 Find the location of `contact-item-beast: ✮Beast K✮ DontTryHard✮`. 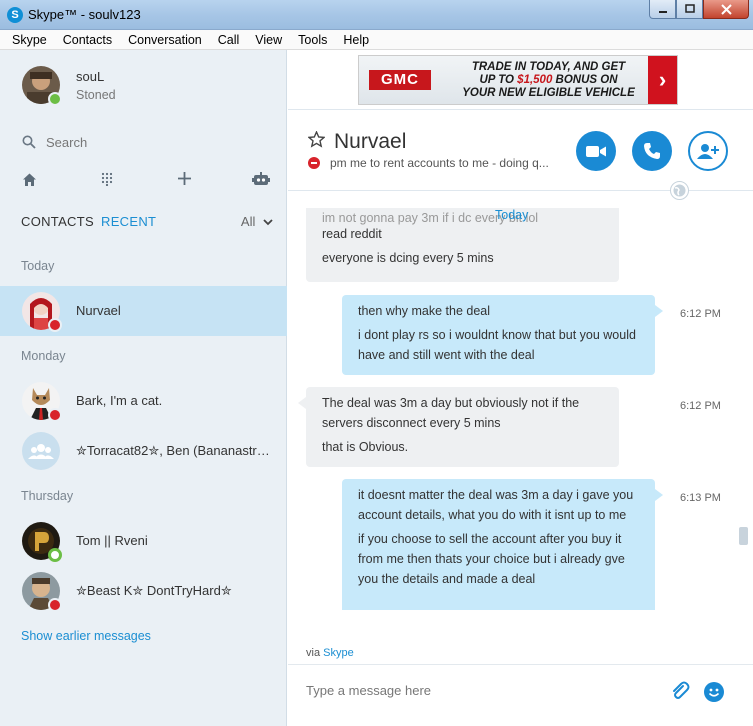

contact-item-beast: ✮Beast K✮ DontTryHard✮ is located at coordinates (143, 591).